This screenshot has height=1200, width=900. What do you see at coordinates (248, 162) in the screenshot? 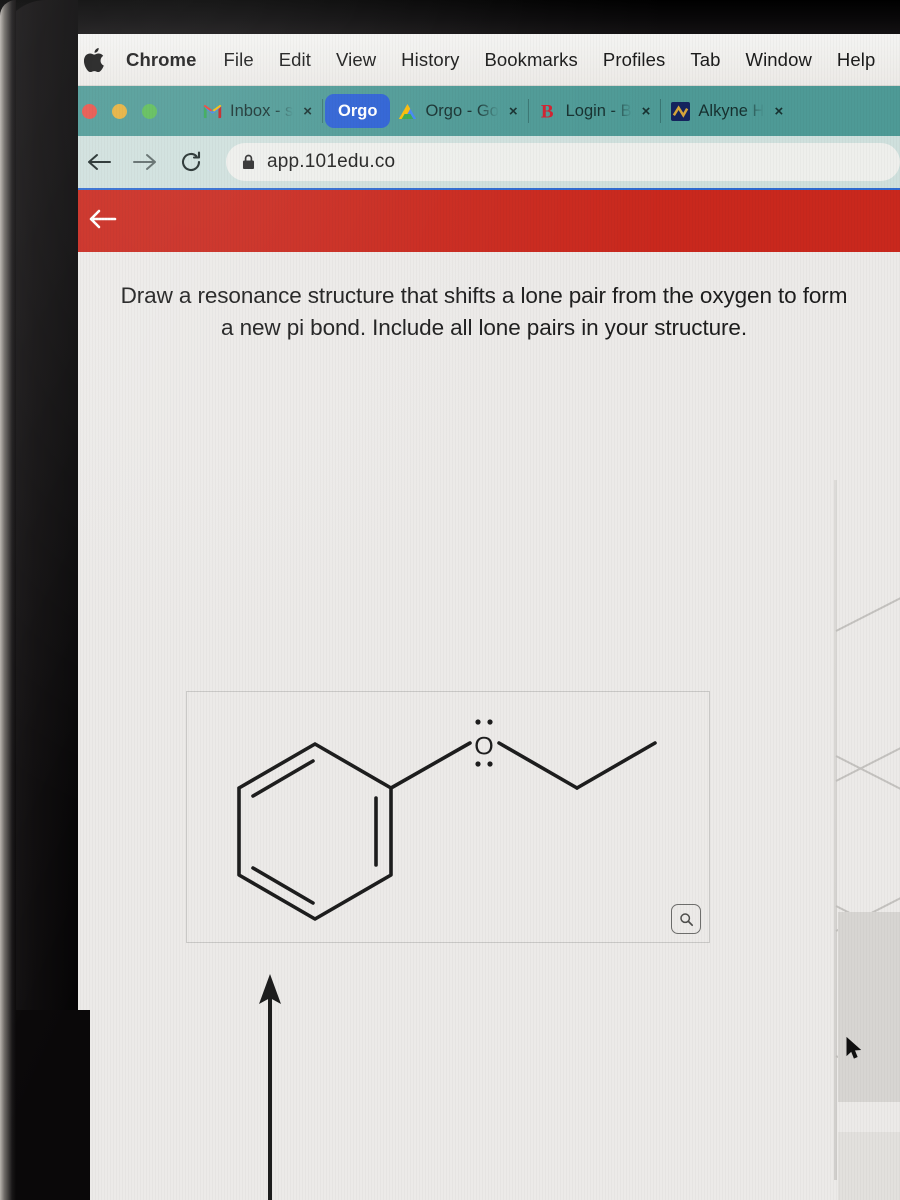
I see `lock-icon` at bounding box center [248, 162].